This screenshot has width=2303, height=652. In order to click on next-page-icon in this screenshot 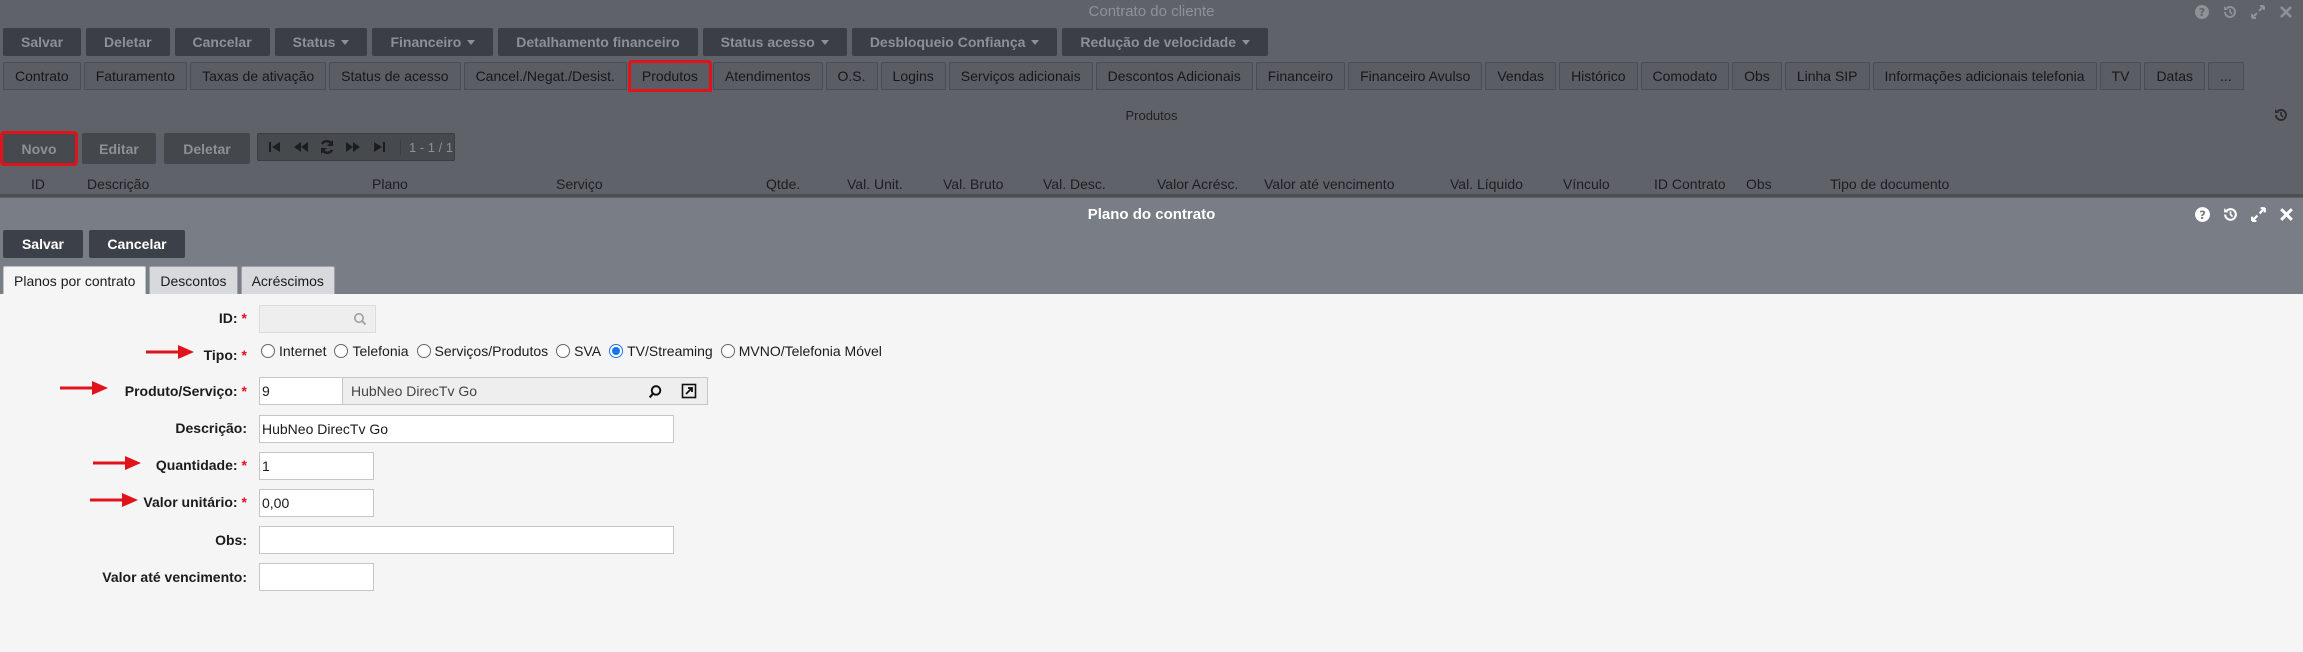, I will do `click(353, 147)`.